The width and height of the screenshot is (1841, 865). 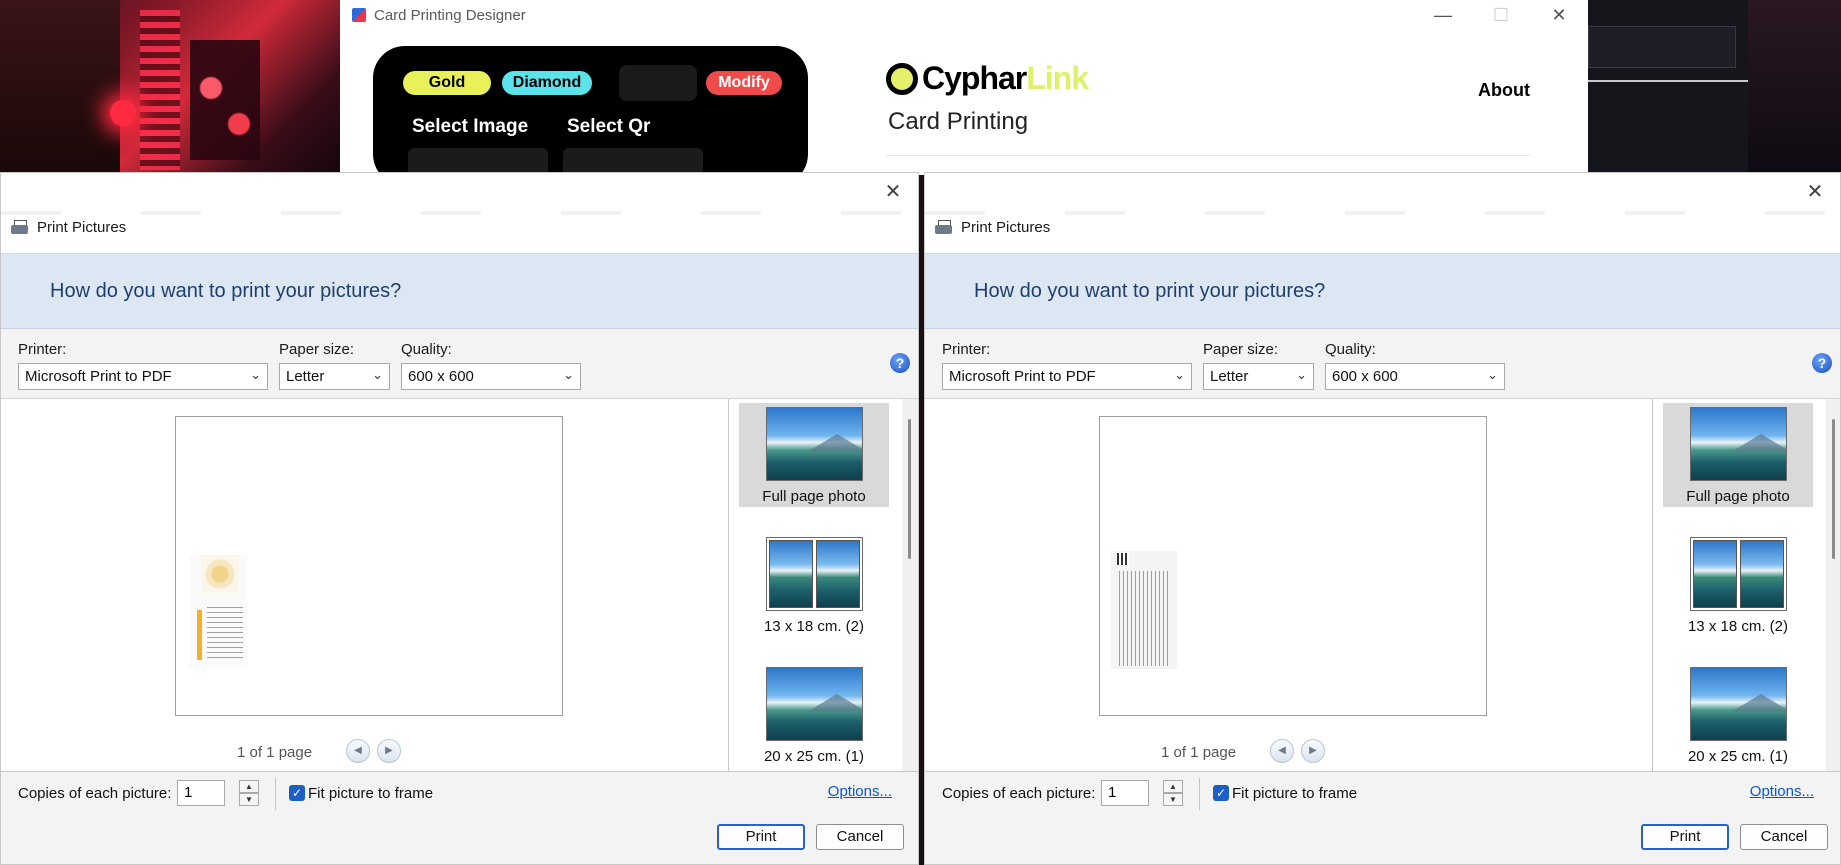 What do you see at coordinates (1504, 90) in the screenshot?
I see `about-link: About` at bounding box center [1504, 90].